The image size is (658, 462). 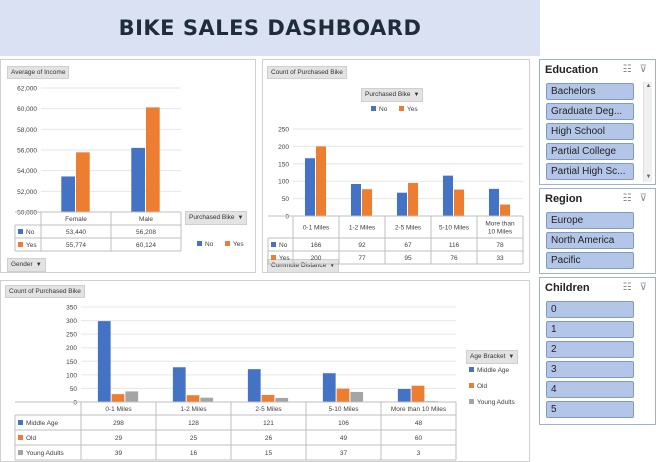 What do you see at coordinates (76, 245) in the screenshot?
I see `table-cell: 55,774` at bounding box center [76, 245].